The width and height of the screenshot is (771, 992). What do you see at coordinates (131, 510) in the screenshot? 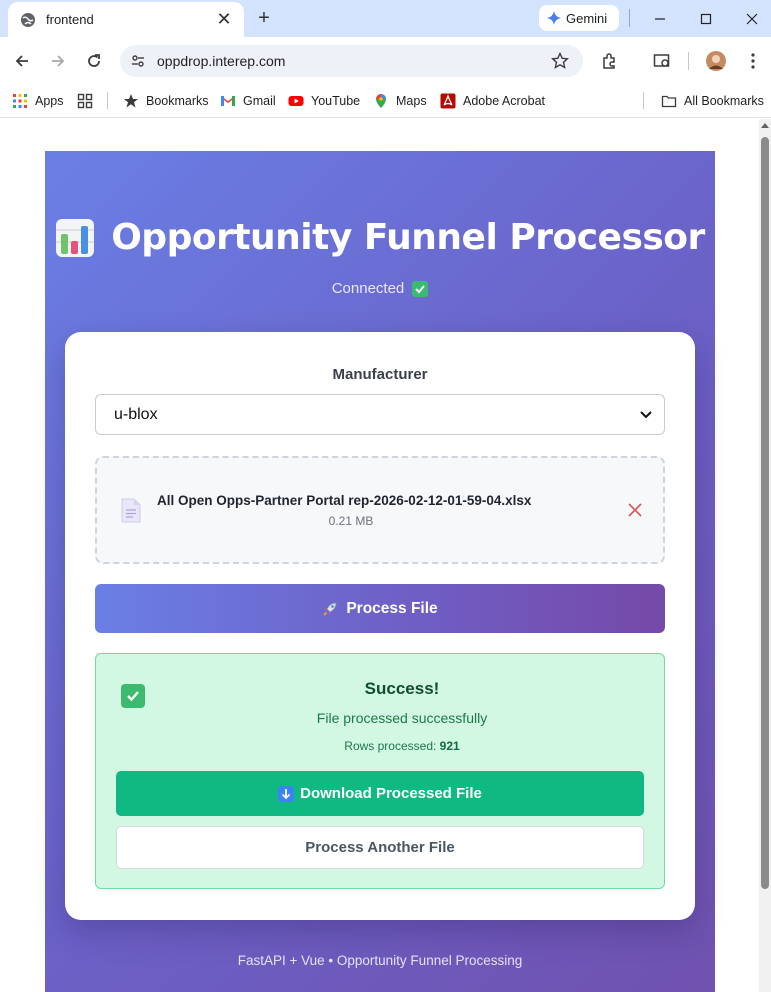
I see `document-icon` at bounding box center [131, 510].